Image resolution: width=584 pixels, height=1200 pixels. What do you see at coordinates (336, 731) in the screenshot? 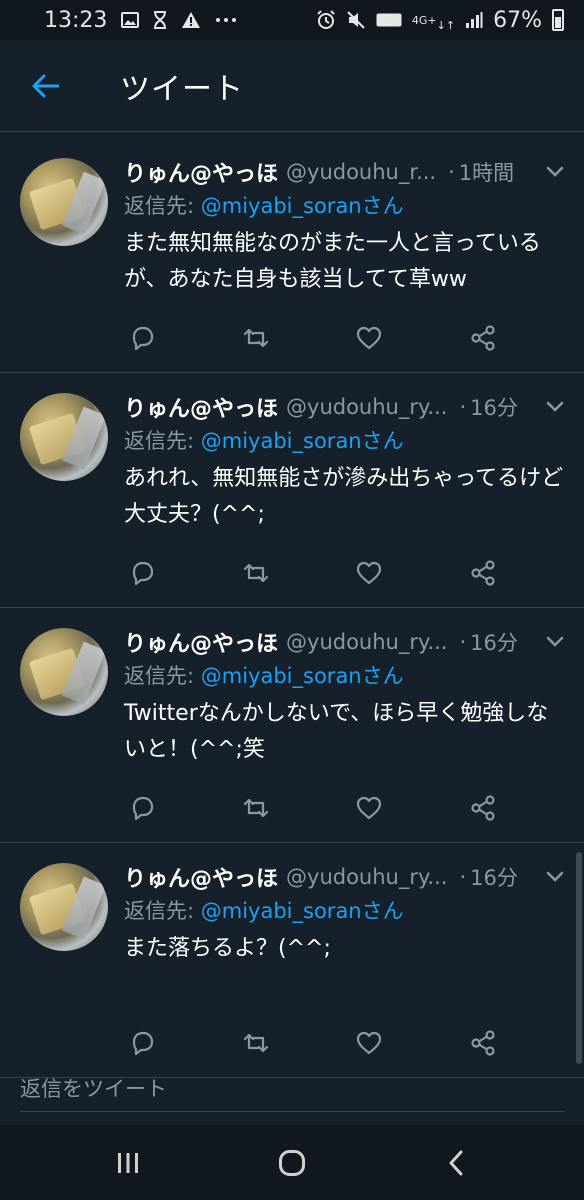
I see `tweet-text: Twitterなんかしないで、ほら早く勉強しないと！(^^;笑` at bounding box center [336, 731].